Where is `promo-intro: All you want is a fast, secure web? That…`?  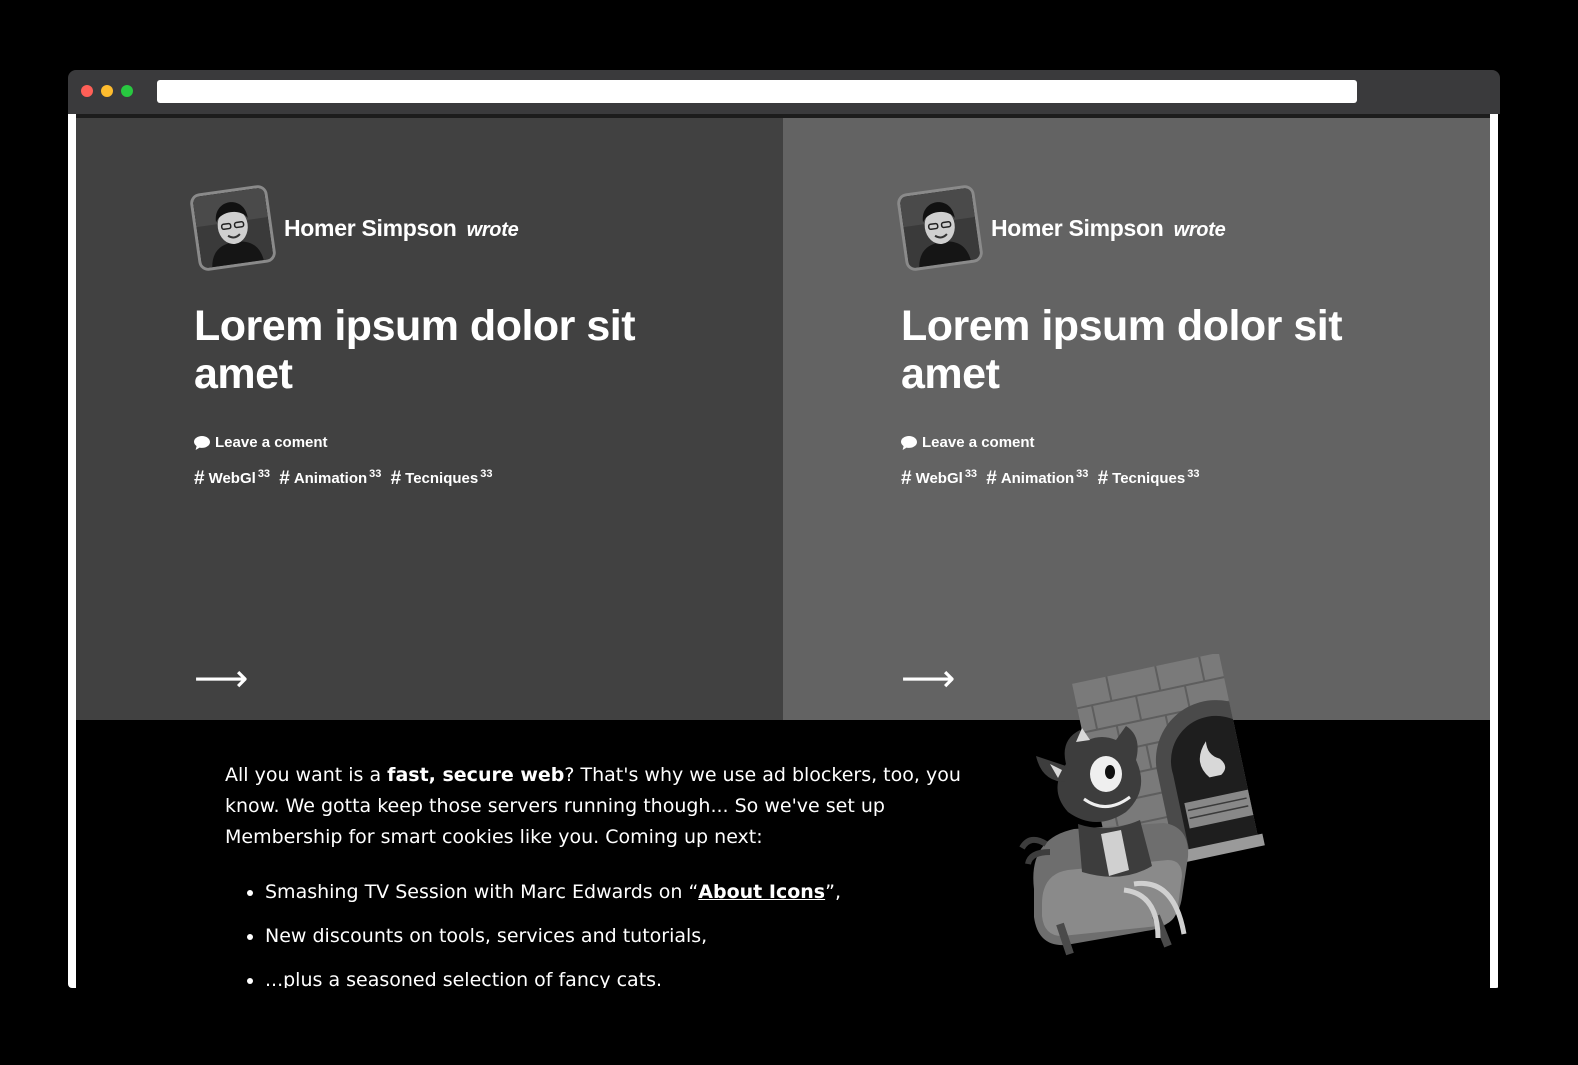
promo-intro: All you want is a fast, secure web? That… is located at coordinates (595, 806).